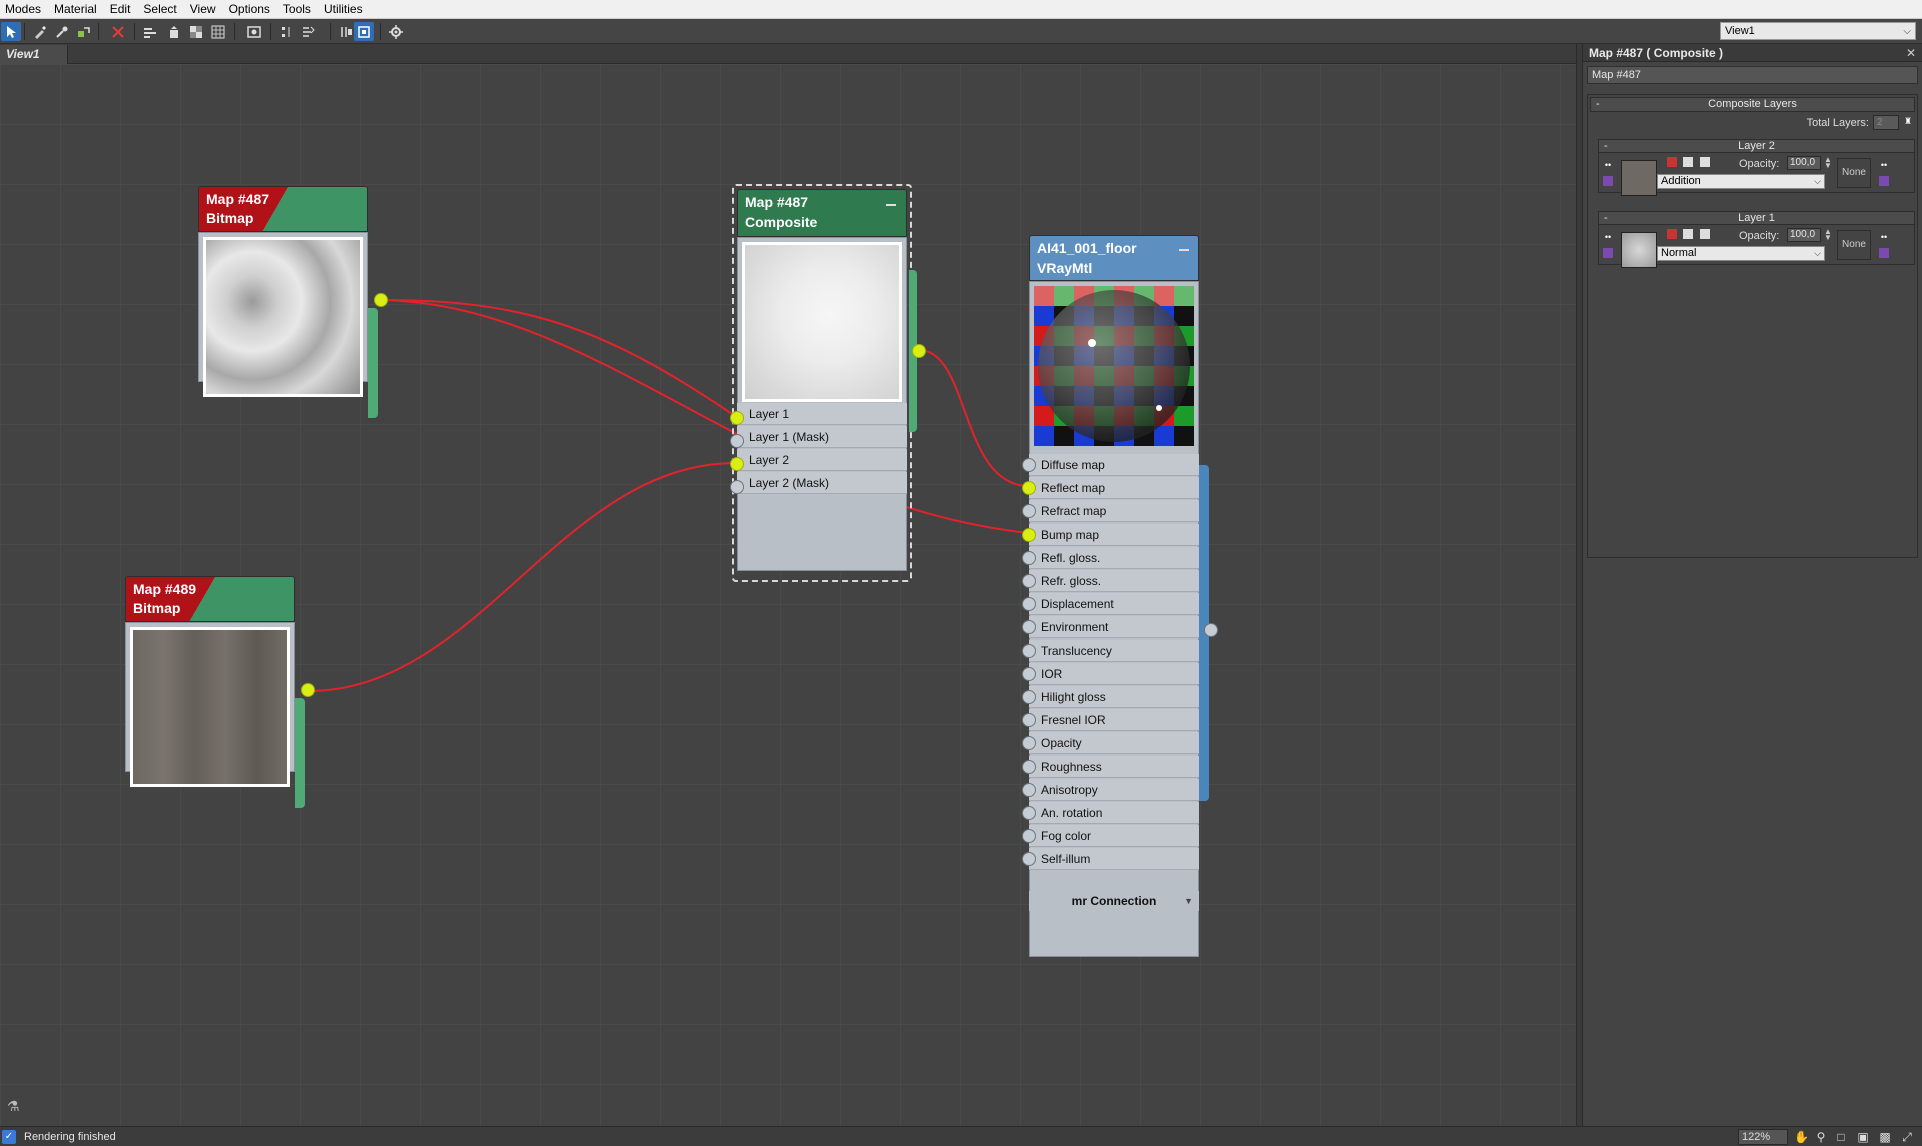  What do you see at coordinates (1114, 697) in the screenshot?
I see `slot-hilight-gloss: Hilight gloss` at bounding box center [1114, 697].